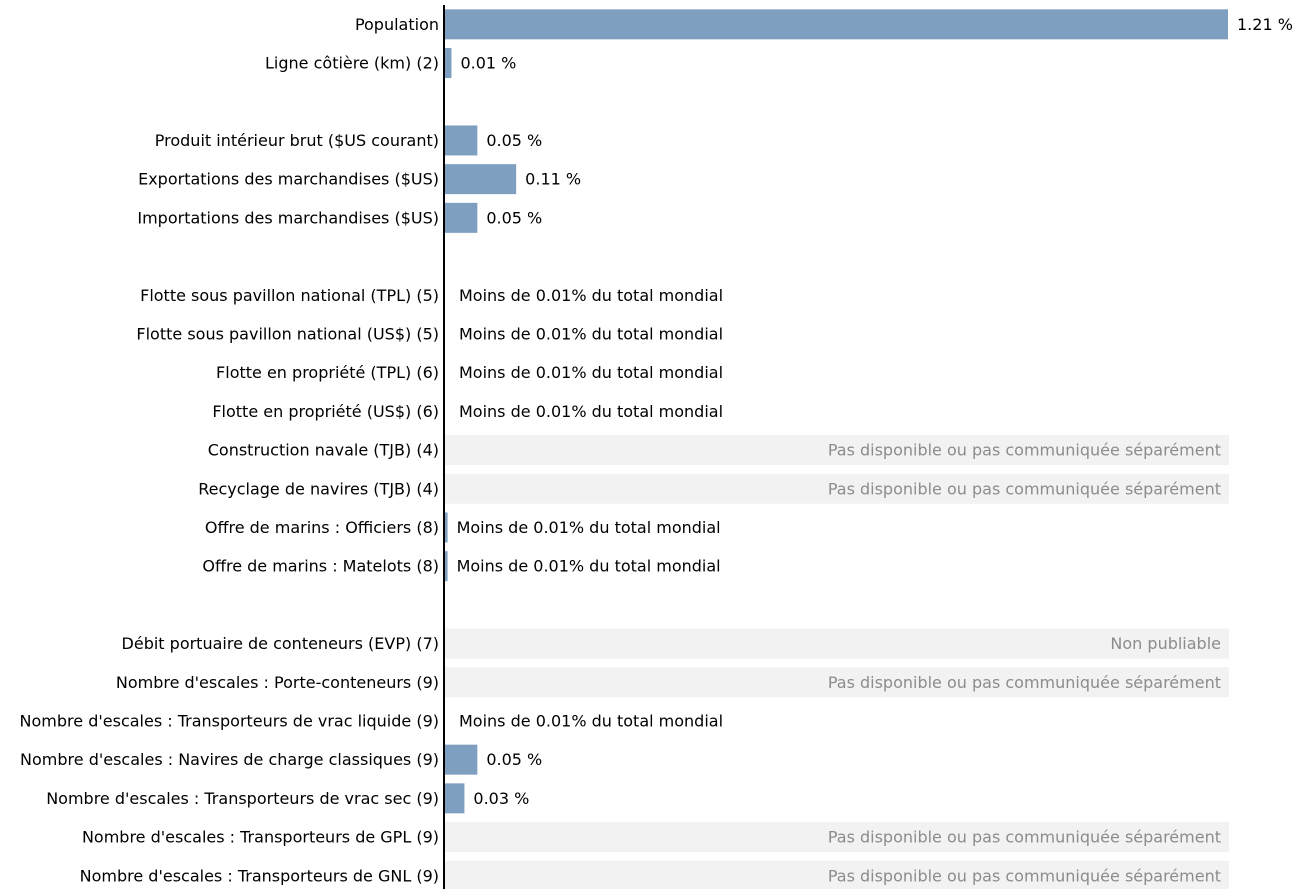  What do you see at coordinates (287, 333) in the screenshot?
I see `category-label: Flotte sous pavillon national (US$) (5)` at bounding box center [287, 333].